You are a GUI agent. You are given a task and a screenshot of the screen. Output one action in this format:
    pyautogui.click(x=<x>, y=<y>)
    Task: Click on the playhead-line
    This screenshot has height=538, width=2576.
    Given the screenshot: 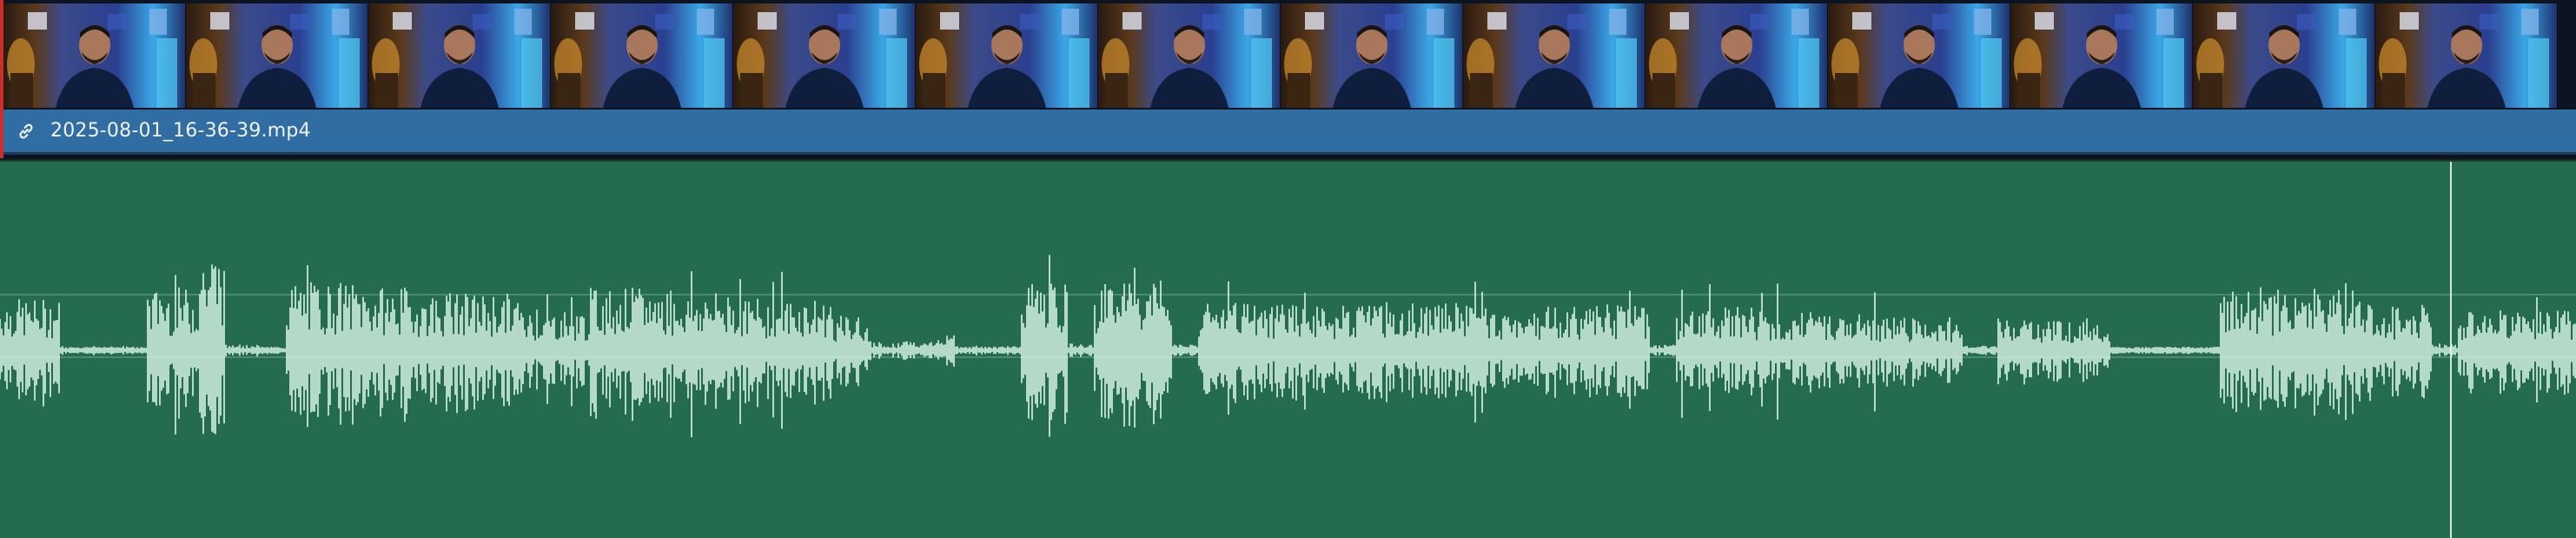 What is the action you would take?
    pyautogui.click(x=2451, y=350)
    